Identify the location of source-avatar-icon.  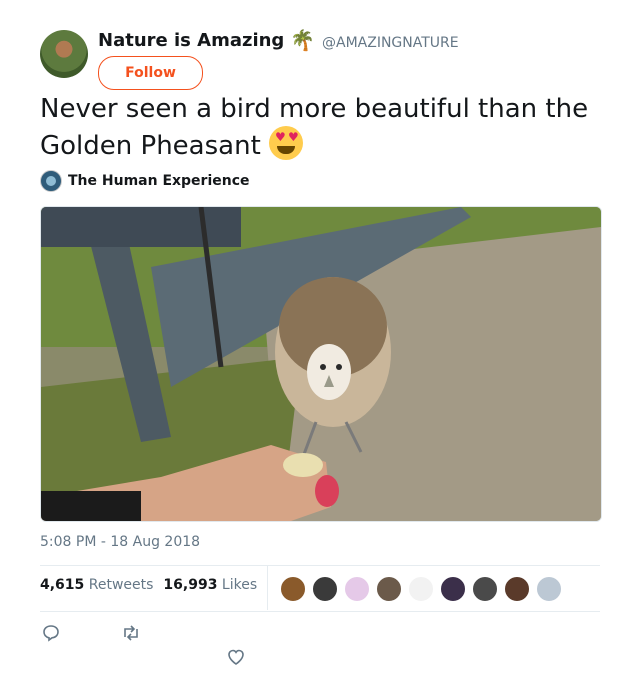
(51, 181).